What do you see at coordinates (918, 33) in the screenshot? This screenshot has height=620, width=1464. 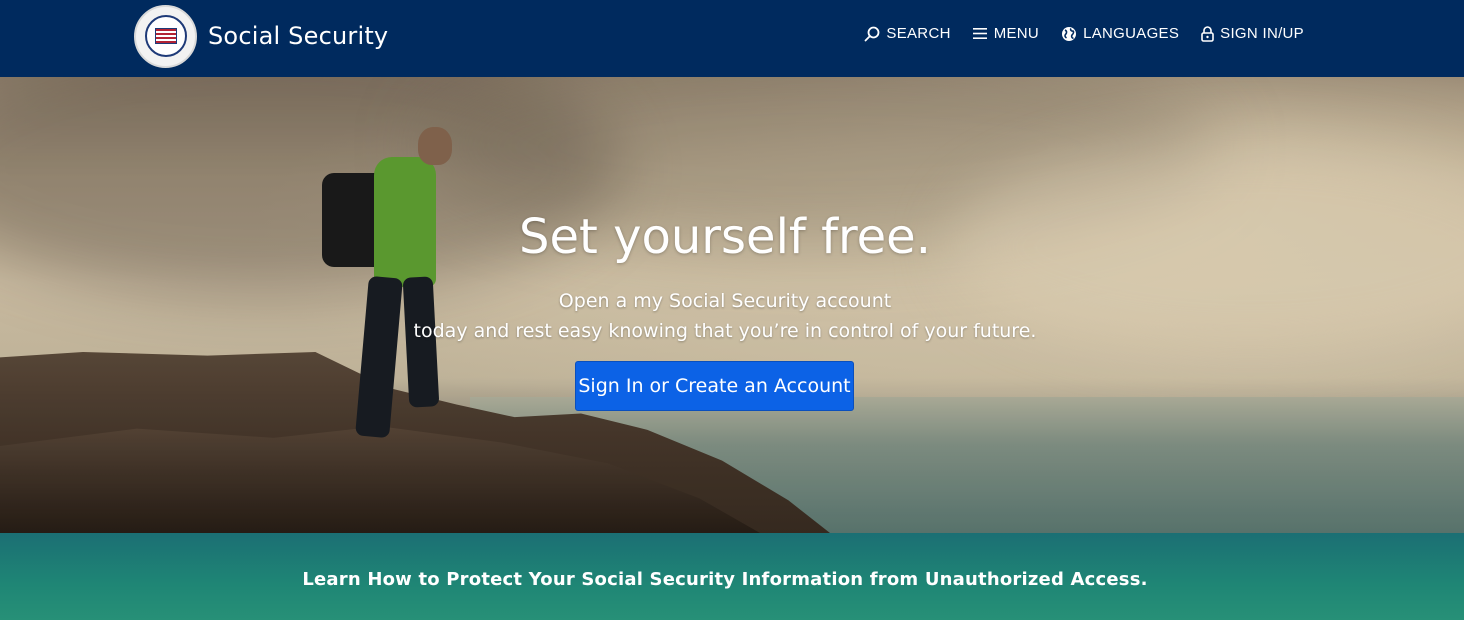 I see `nav-search-label: SEARCH` at bounding box center [918, 33].